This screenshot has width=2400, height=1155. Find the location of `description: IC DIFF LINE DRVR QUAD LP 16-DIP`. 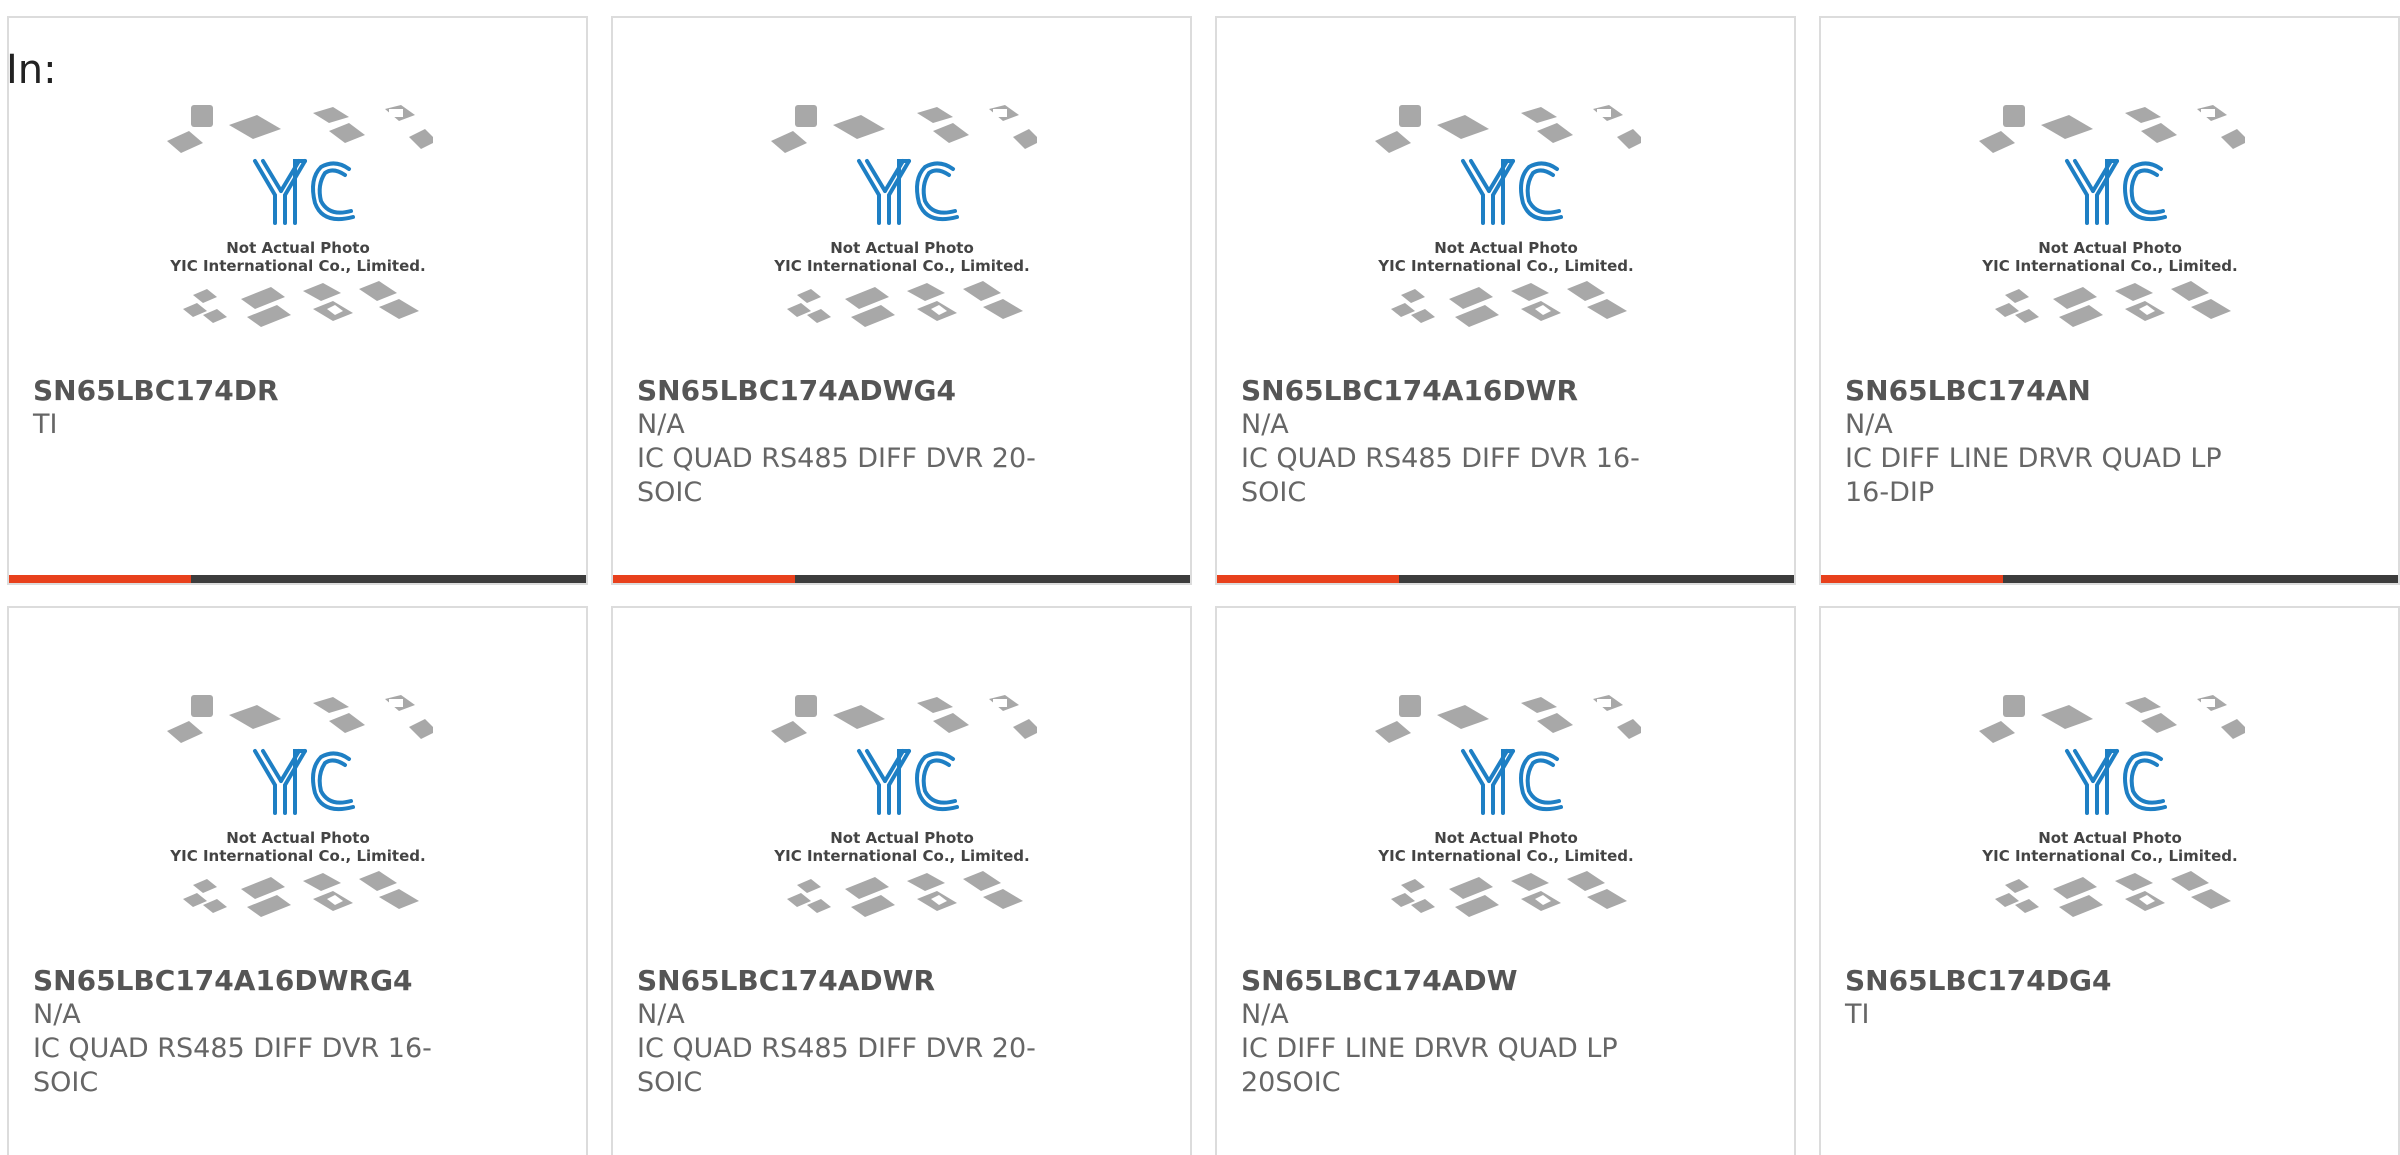

description: IC DIFF LINE DRVR QUAD LP 16-DIP is located at coordinates (2033, 475).